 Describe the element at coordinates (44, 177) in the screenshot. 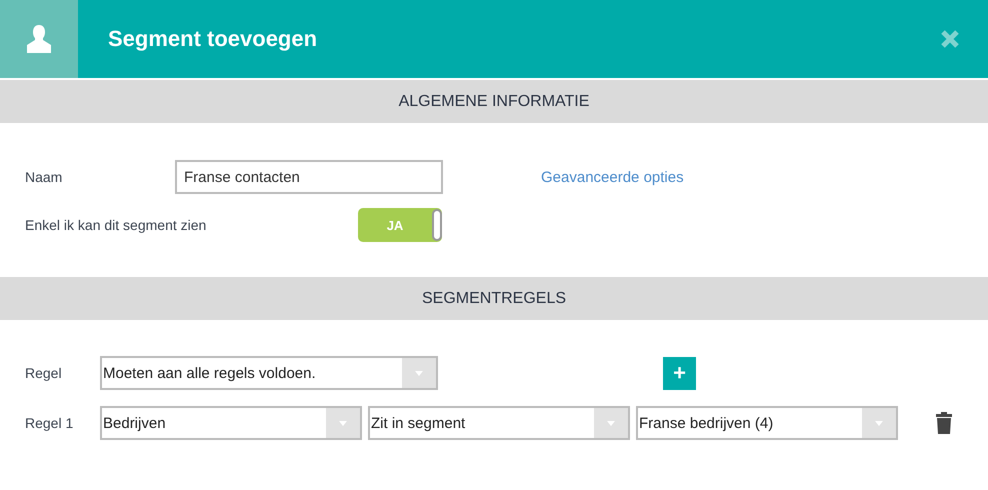

I see `field-label: Naam` at that location.